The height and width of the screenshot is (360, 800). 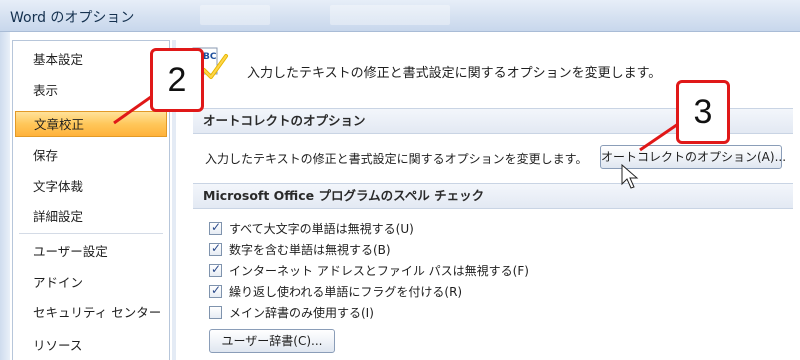 I want to click on sidebar-item-resources: リソース, so click(x=91, y=346).